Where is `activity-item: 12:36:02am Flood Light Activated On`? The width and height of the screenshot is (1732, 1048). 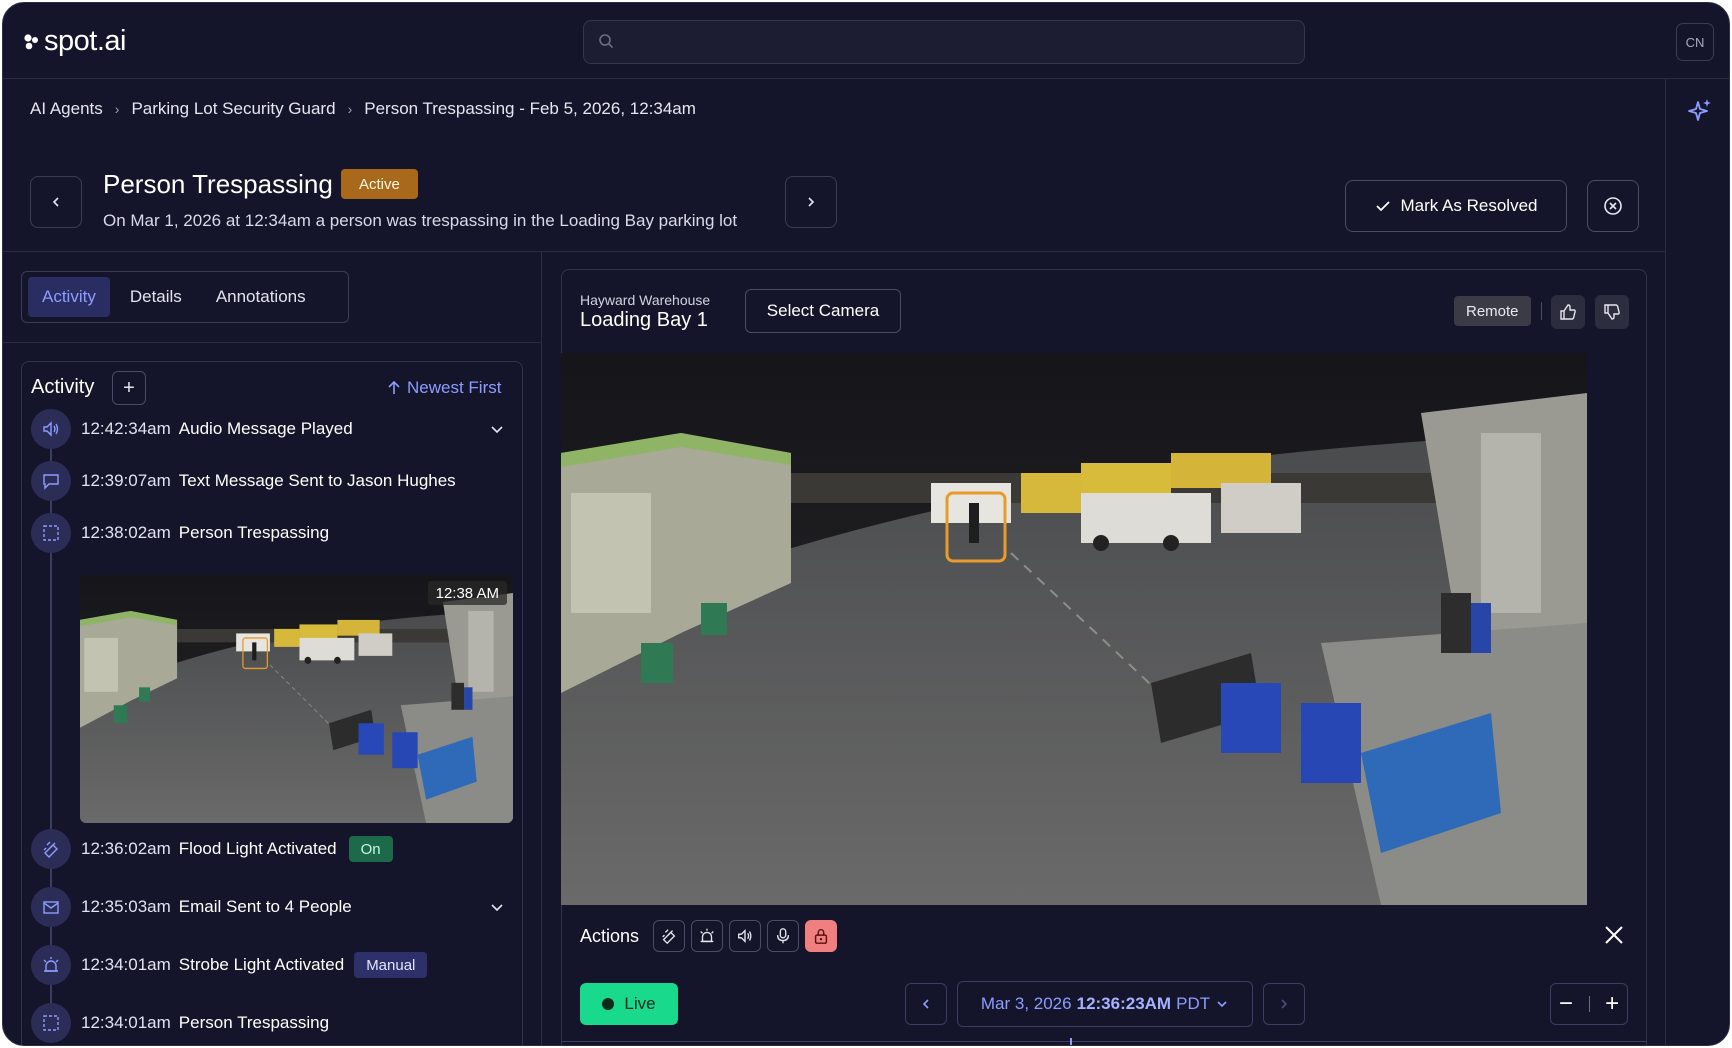
activity-item: 12:36:02am Flood Light Activated On is located at coordinates (212, 849).